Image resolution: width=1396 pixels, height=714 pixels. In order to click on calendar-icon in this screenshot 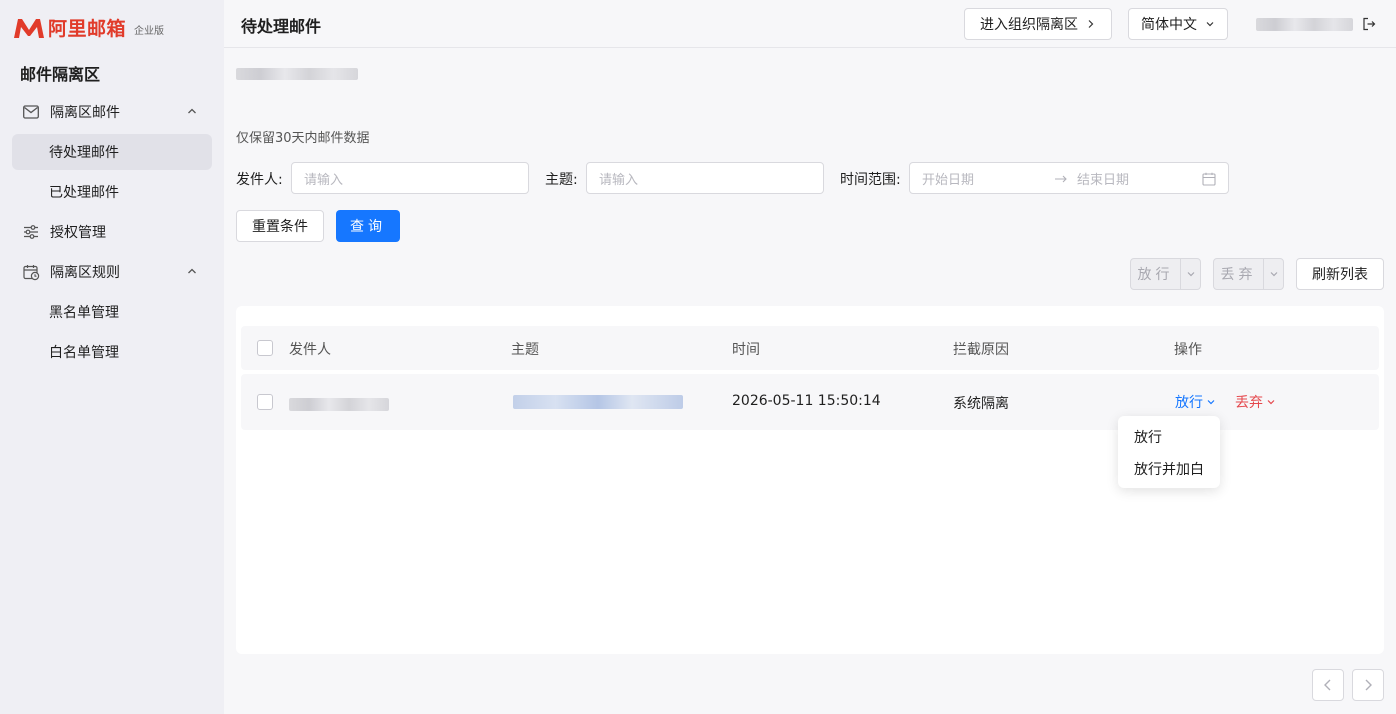, I will do `click(1209, 179)`.